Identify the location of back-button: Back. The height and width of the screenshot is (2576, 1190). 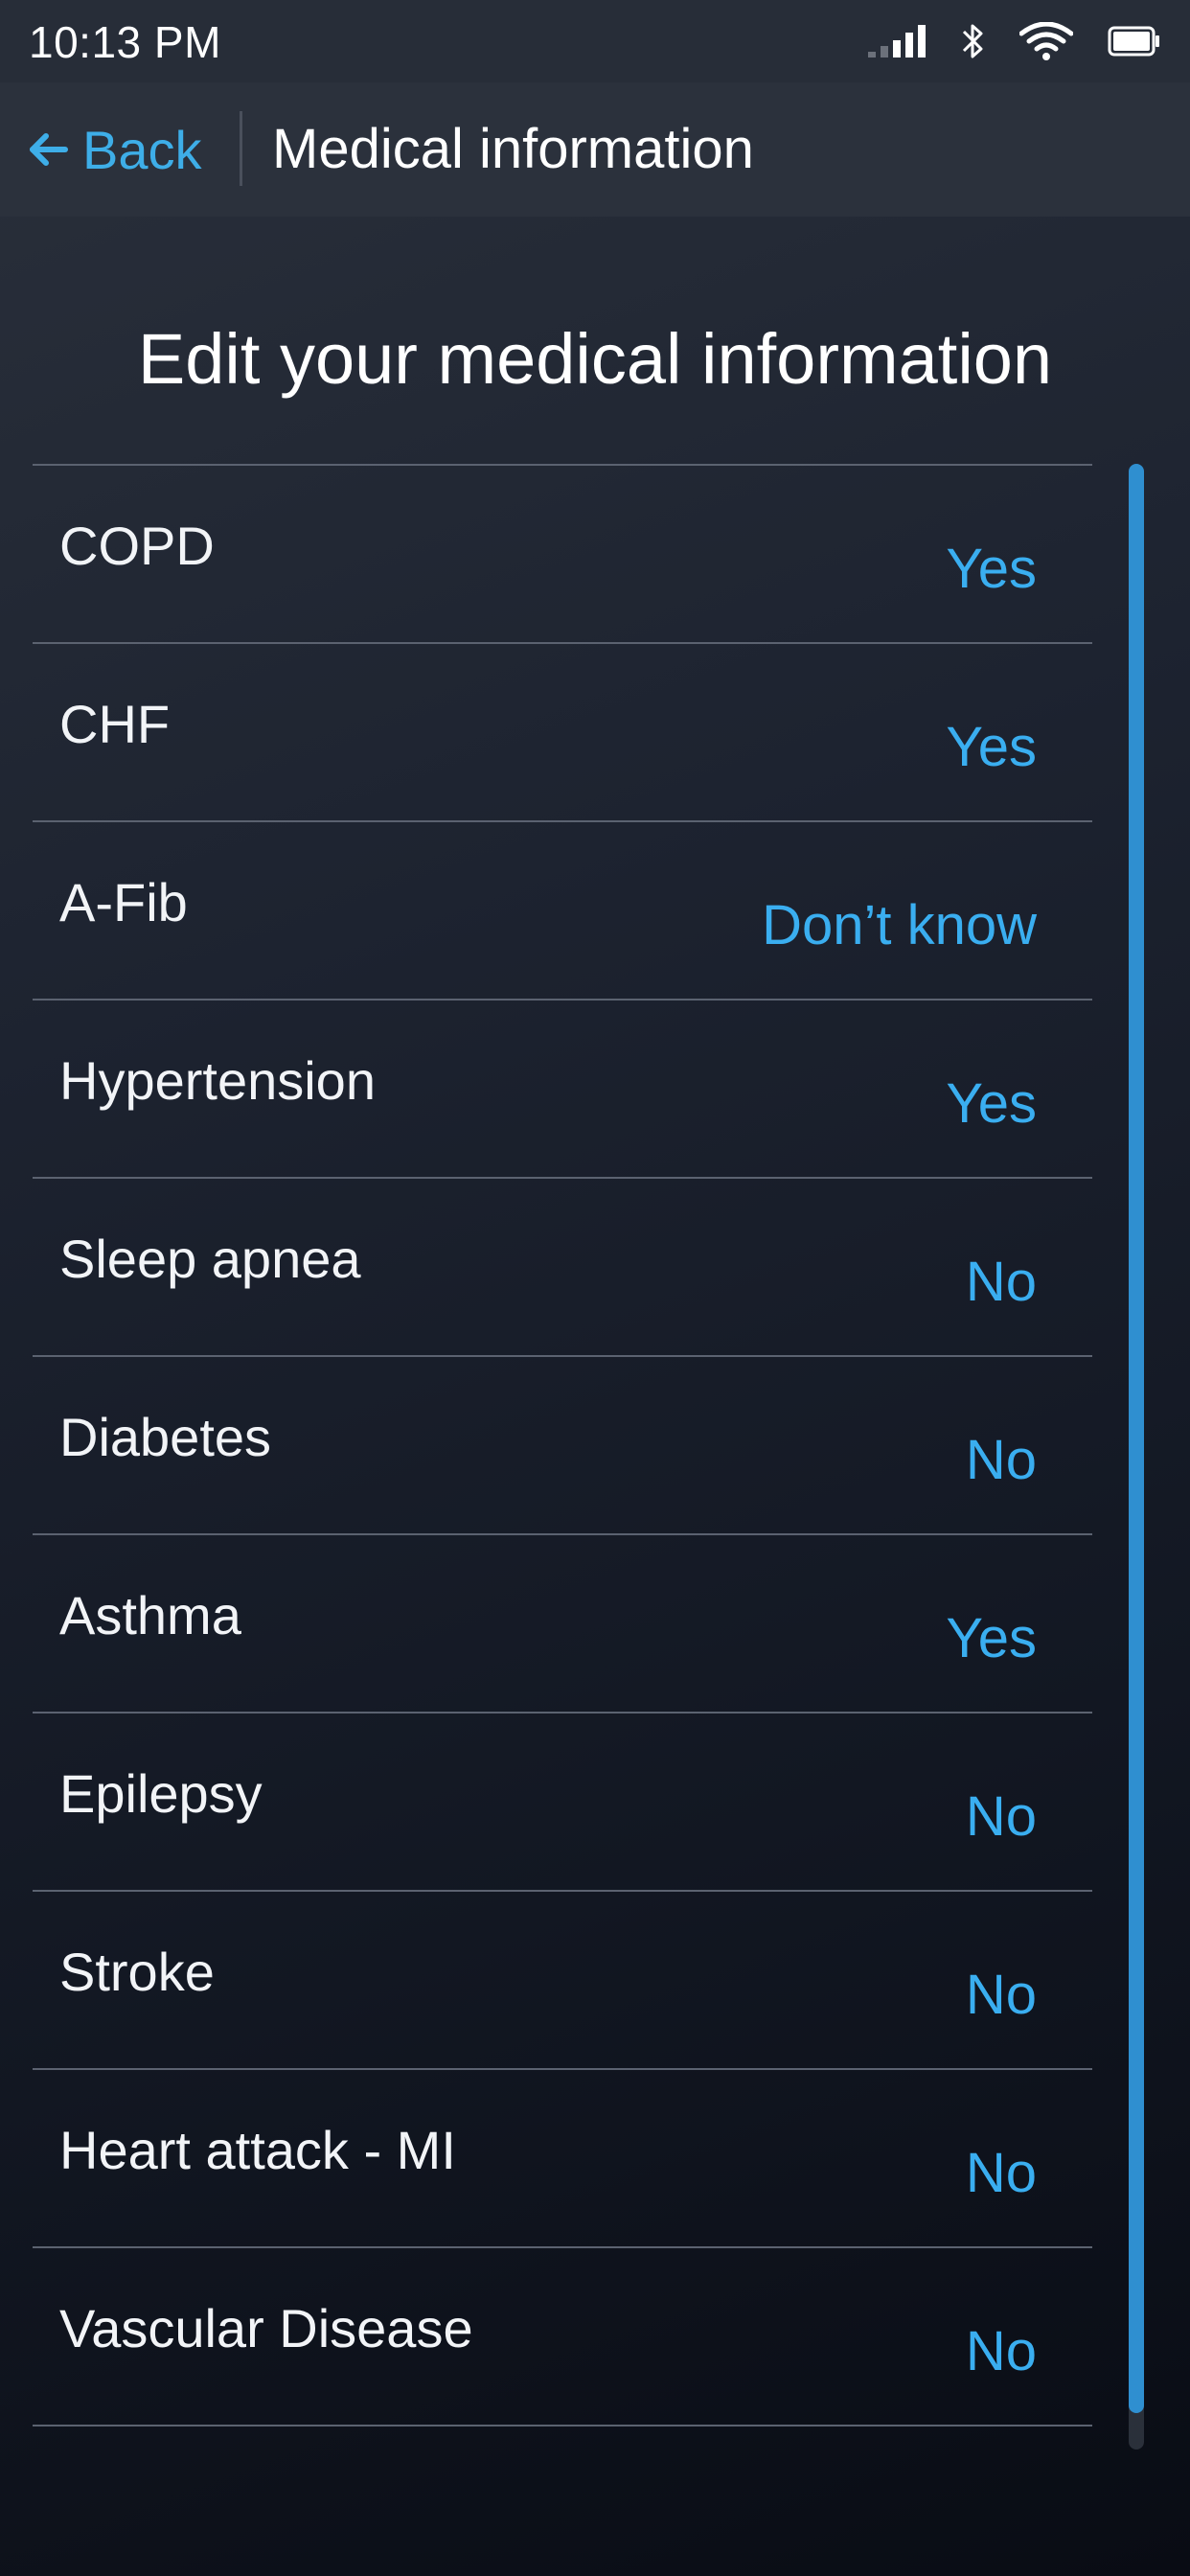
(115, 149).